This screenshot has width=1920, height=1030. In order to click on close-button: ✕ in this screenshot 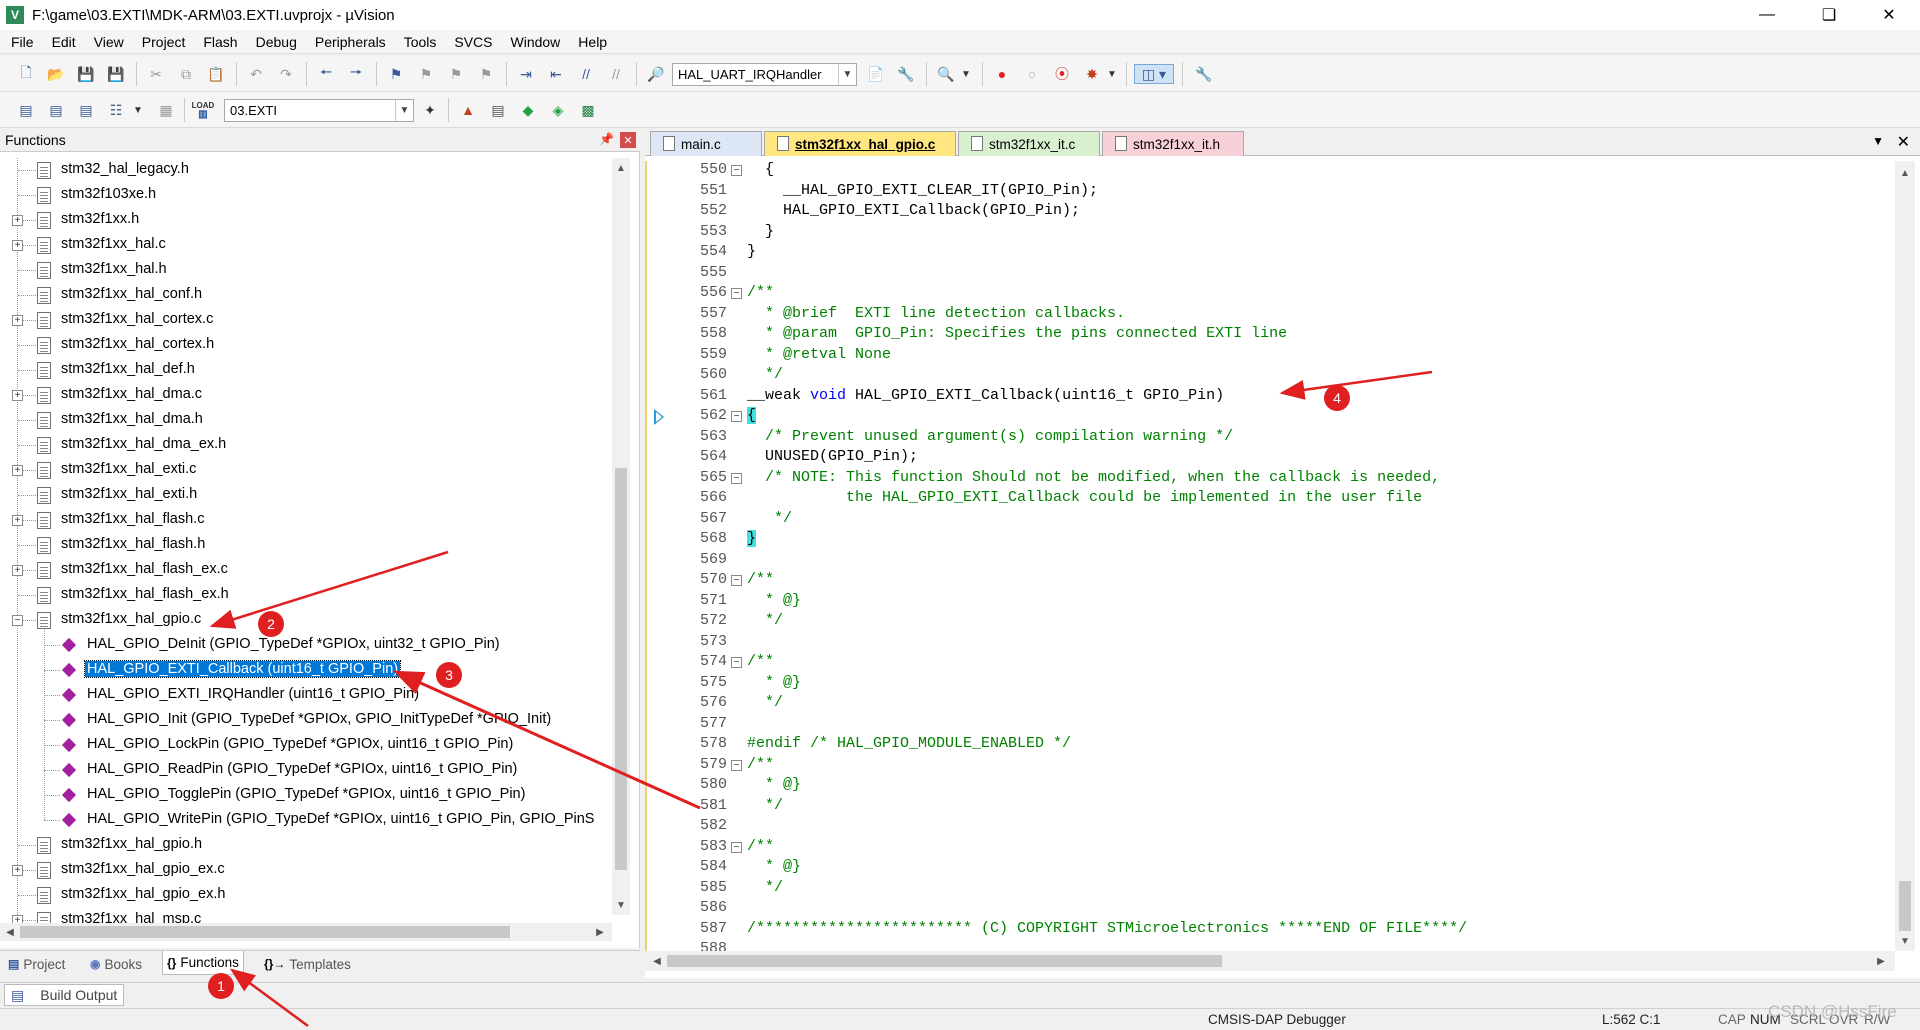, I will do `click(1889, 15)`.